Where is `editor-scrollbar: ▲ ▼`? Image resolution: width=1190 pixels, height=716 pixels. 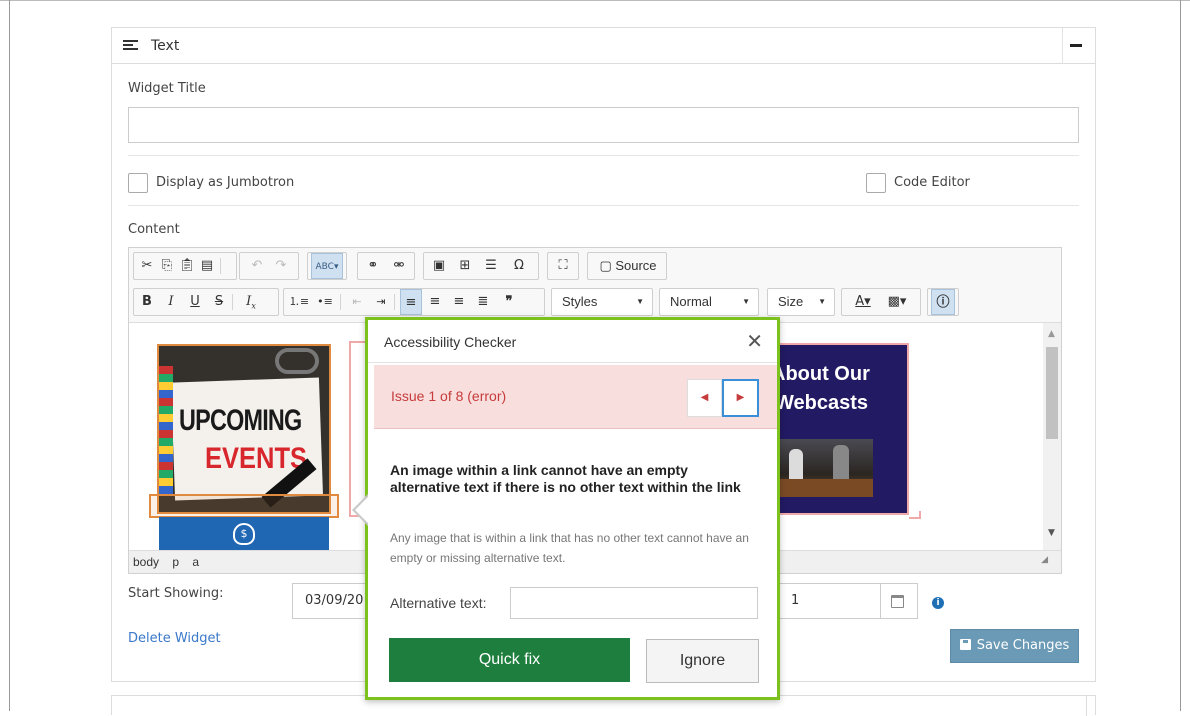
editor-scrollbar: ▲ ▼ is located at coordinates (1052, 436).